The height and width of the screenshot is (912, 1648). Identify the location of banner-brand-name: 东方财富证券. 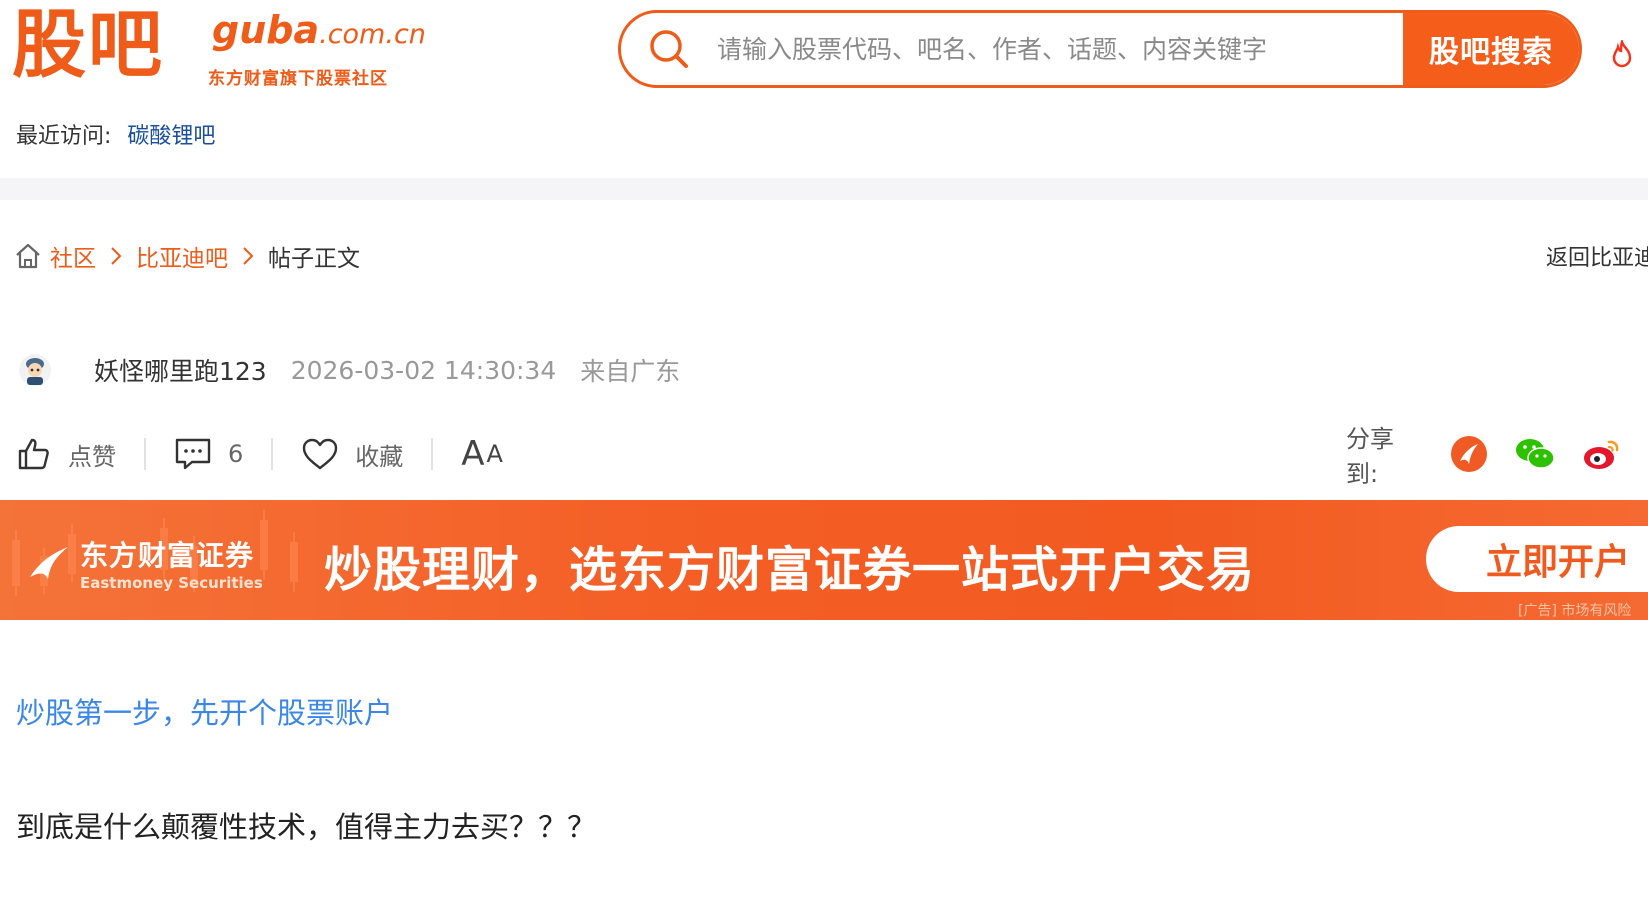
(167, 555).